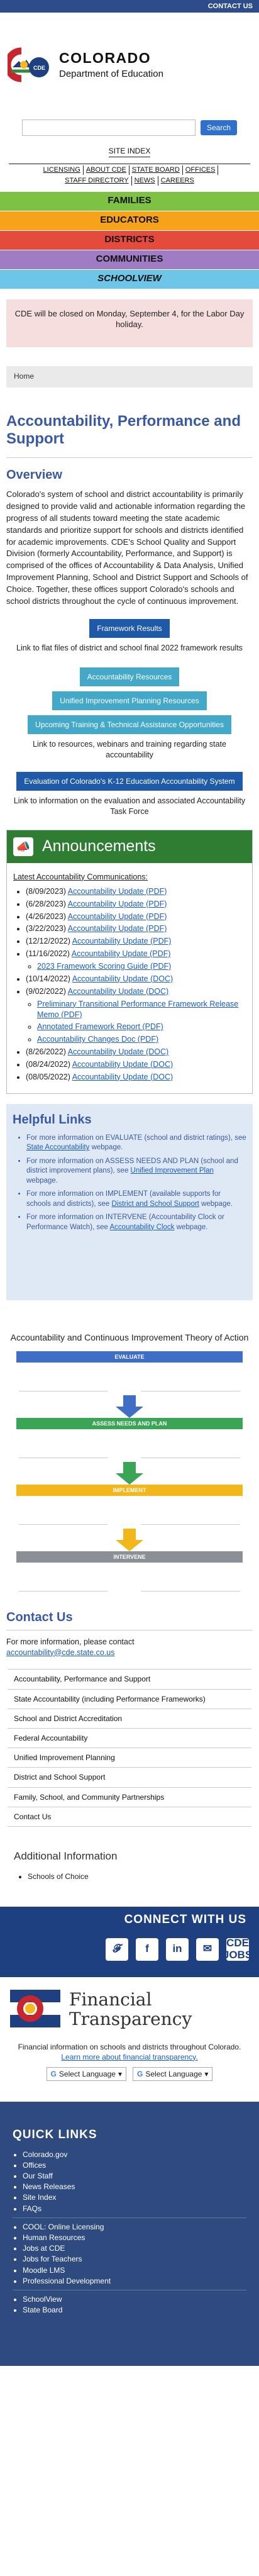  What do you see at coordinates (49, 2186) in the screenshot?
I see `footer-link: News Releases` at bounding box center [49, 2186].